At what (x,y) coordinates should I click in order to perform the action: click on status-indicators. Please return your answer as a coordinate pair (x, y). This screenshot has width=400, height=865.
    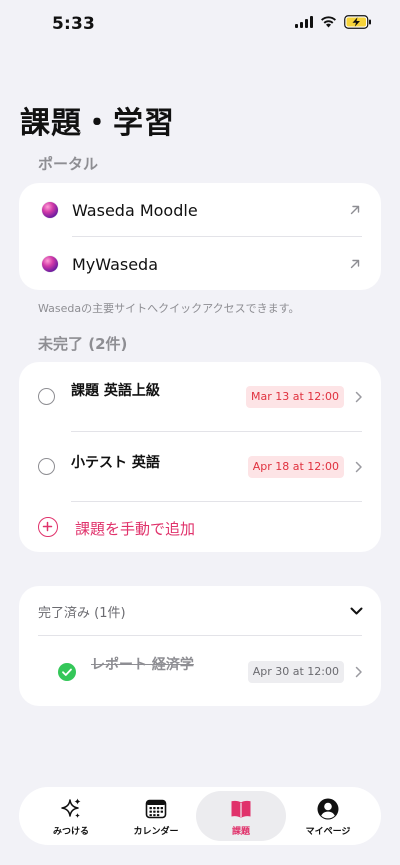
    Looking at the image, I should click on (333, 22).